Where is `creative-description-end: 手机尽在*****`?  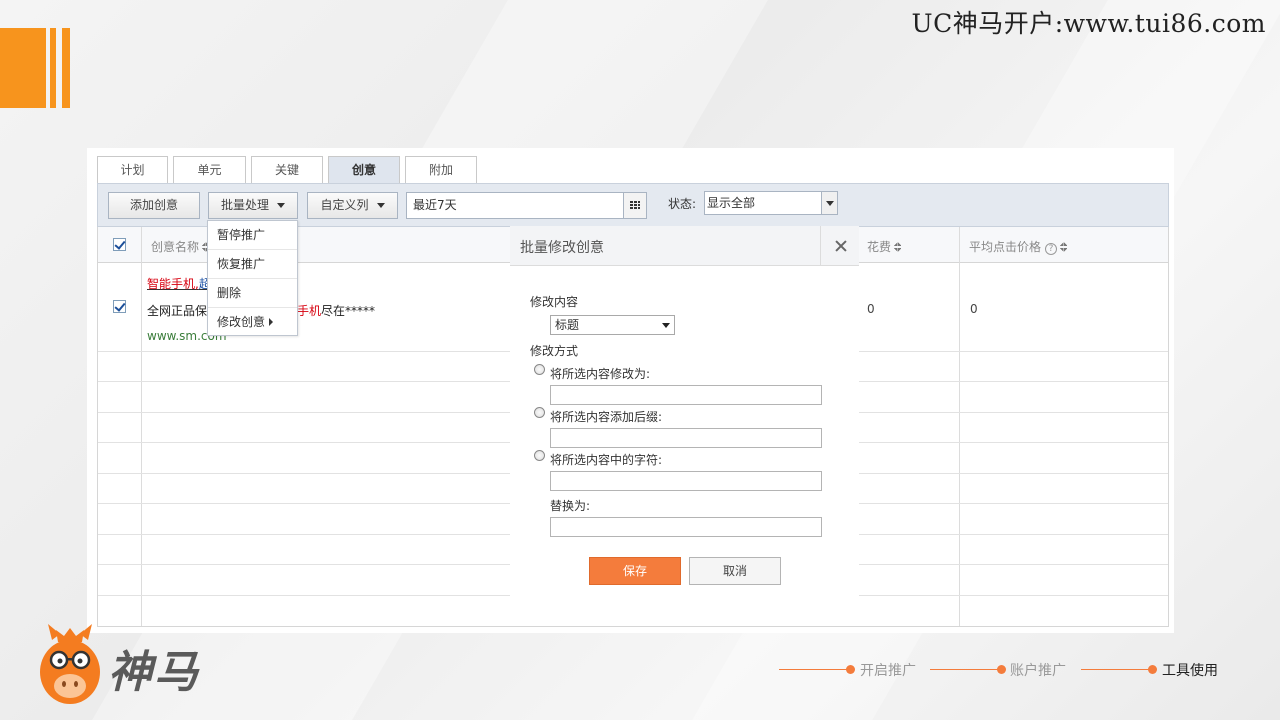 creative-description-end: 手机尽在***** is located at coordinates (336, 310).